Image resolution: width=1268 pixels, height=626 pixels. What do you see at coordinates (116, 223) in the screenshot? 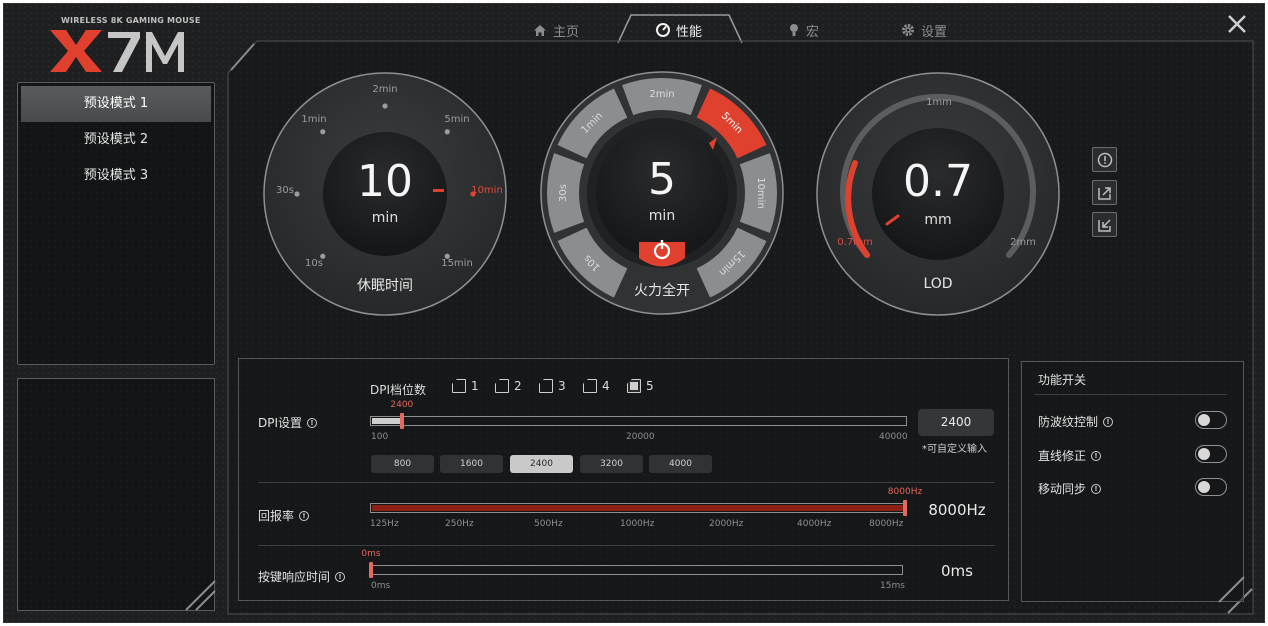
I see `preset-mode-panel: 预设模式 1 预设模式 2 预设模式 3` at bounding box center [116, 223].